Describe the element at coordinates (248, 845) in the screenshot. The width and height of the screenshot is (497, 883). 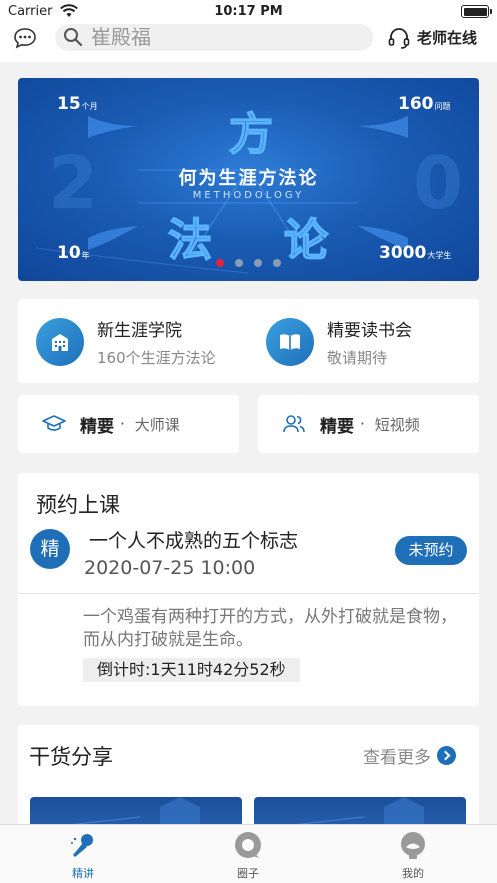
I see `circle-icon` at that location.